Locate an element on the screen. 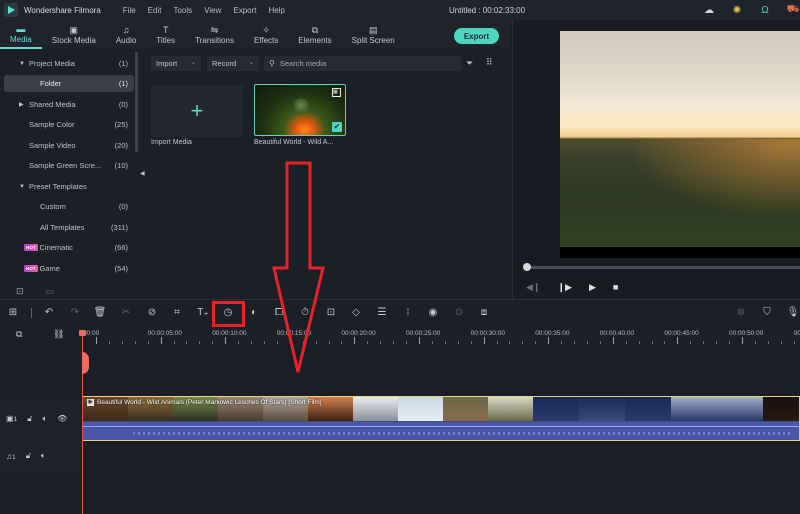 The image size is (800, 514). eye-icon: 👁︎ is located at coordinates (62, 418).